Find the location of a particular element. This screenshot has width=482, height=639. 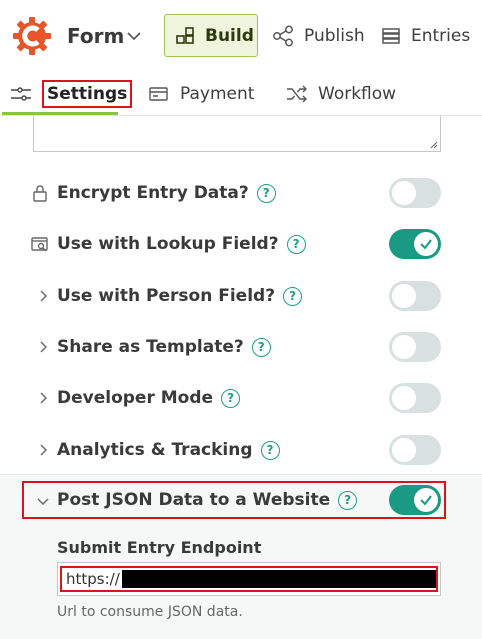

developer-toggle is located at coordinates (415, 398).